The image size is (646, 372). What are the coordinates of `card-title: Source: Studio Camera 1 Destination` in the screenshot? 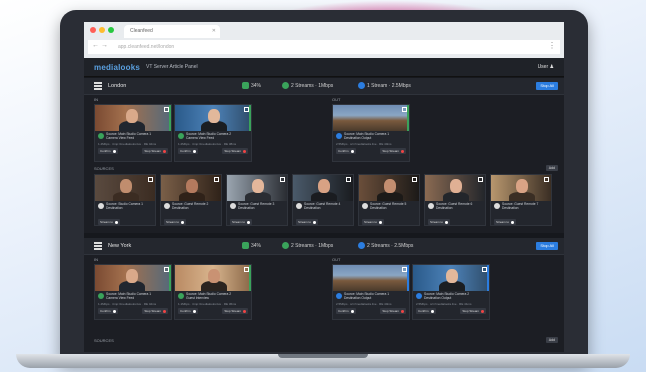 It's located at (125, 206).